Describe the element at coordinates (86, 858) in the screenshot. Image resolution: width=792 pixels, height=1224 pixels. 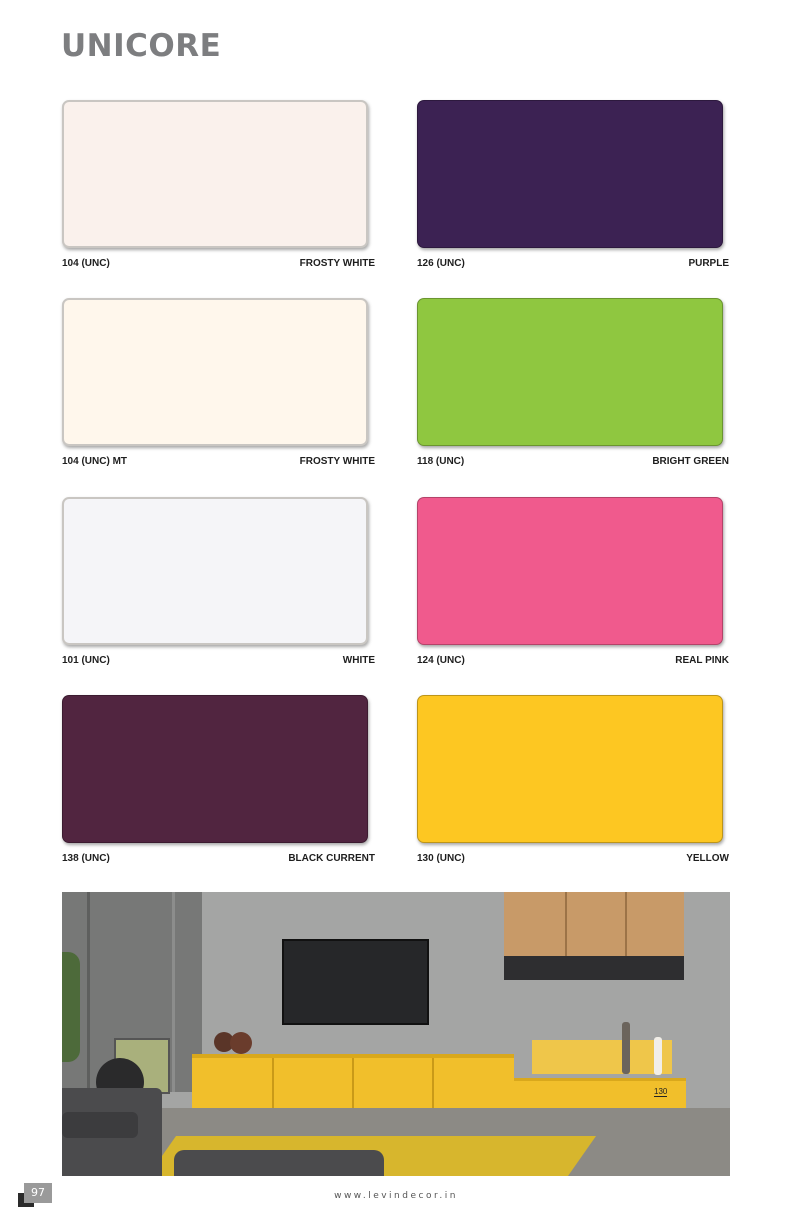
I see `swatch-code: 138 (UNC)` at that location.